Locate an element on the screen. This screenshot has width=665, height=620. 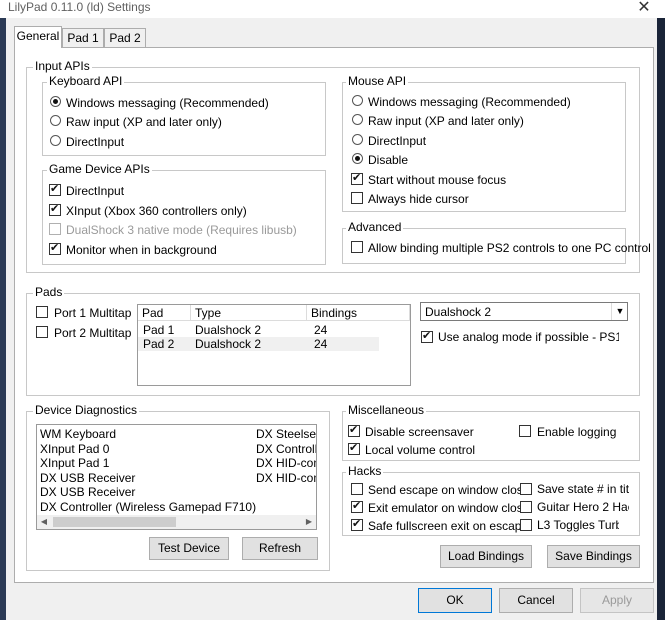
table-row: Pad 1 Dualshock 2 24 is located at coordinates (274, 329).